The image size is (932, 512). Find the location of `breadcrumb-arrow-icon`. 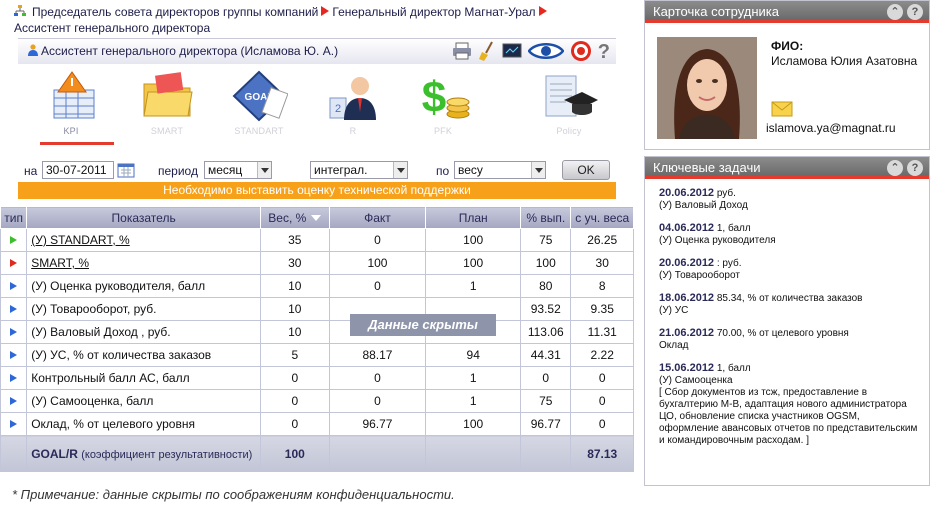

breadcrumb-arrow-icon is located at coordinates (542, 11).